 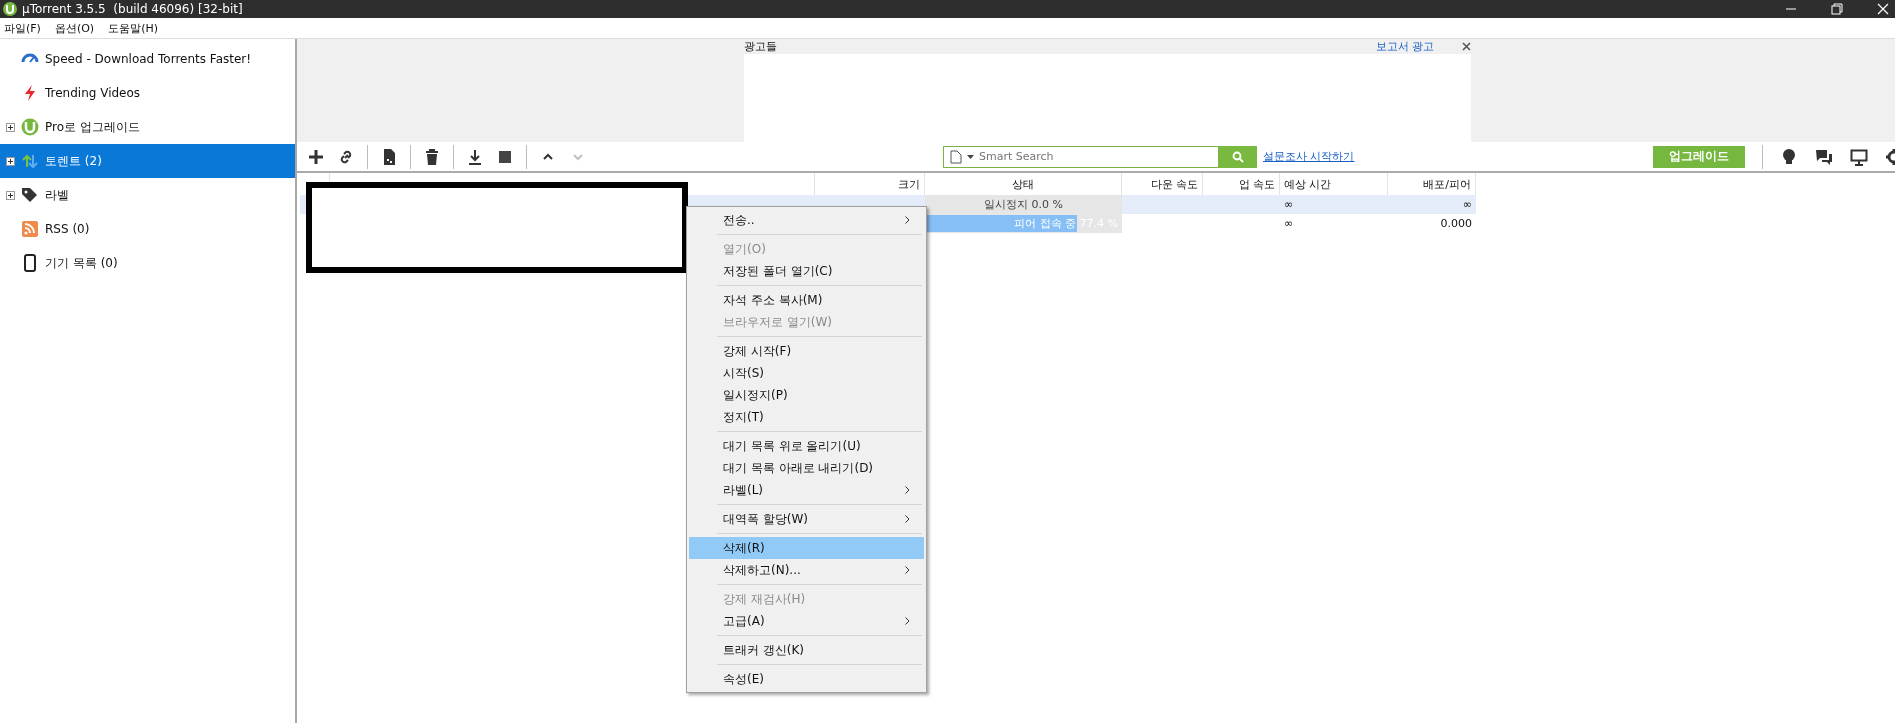 I want to click on status-text: 일시정지 0.0 %, so click(x=1023, y=204).